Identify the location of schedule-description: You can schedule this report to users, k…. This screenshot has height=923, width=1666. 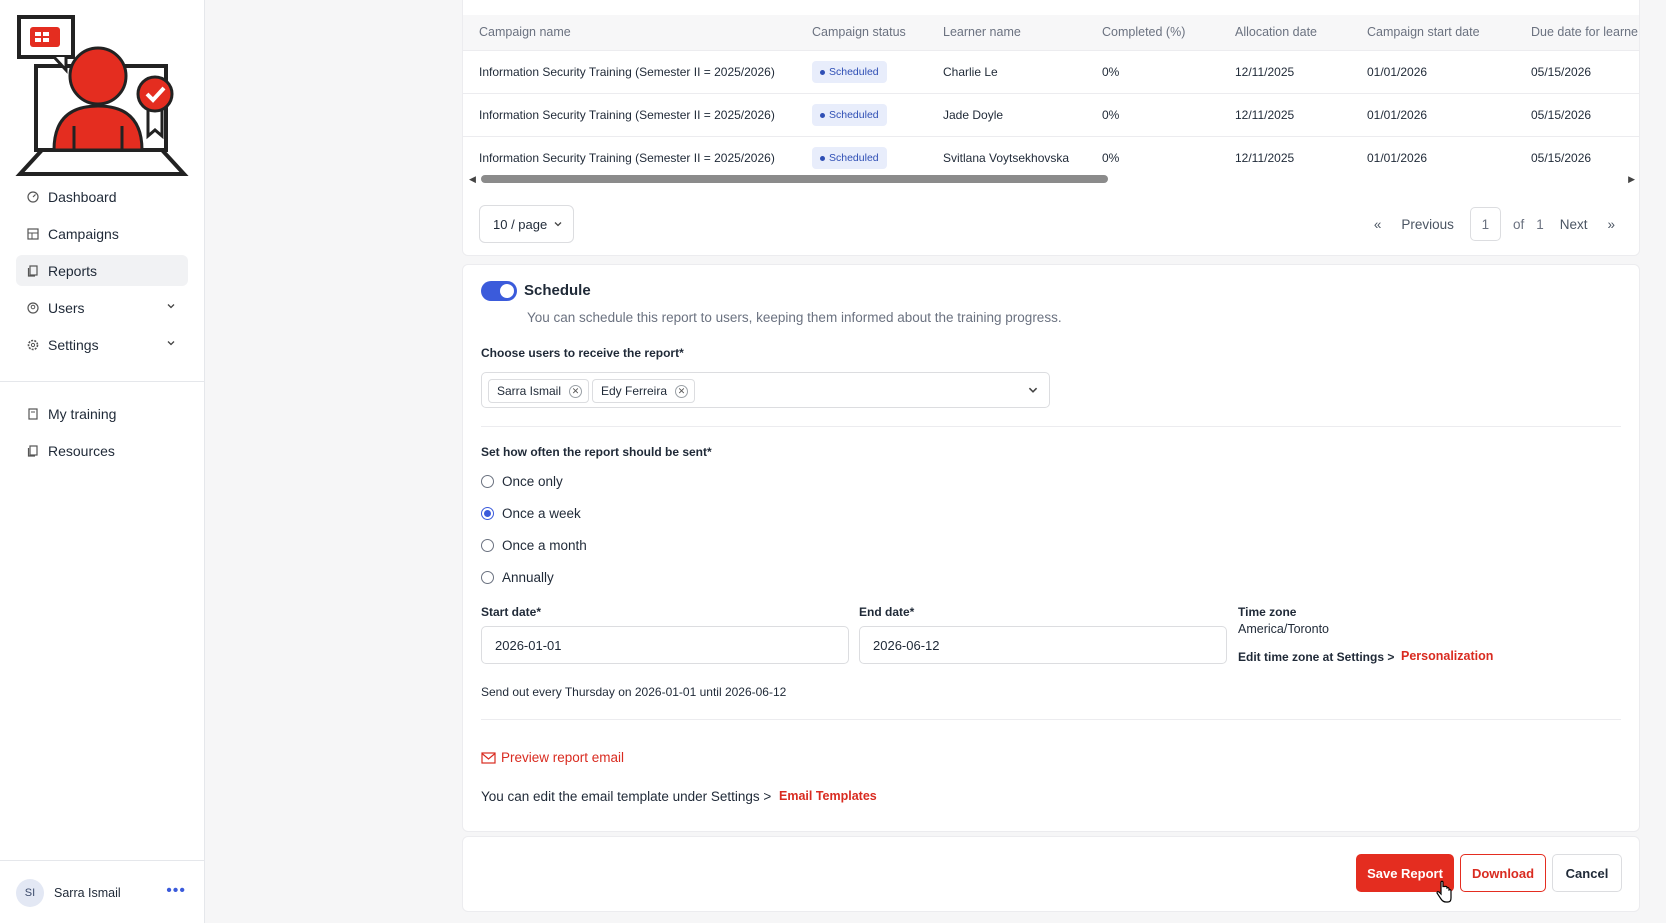
(794, 317).